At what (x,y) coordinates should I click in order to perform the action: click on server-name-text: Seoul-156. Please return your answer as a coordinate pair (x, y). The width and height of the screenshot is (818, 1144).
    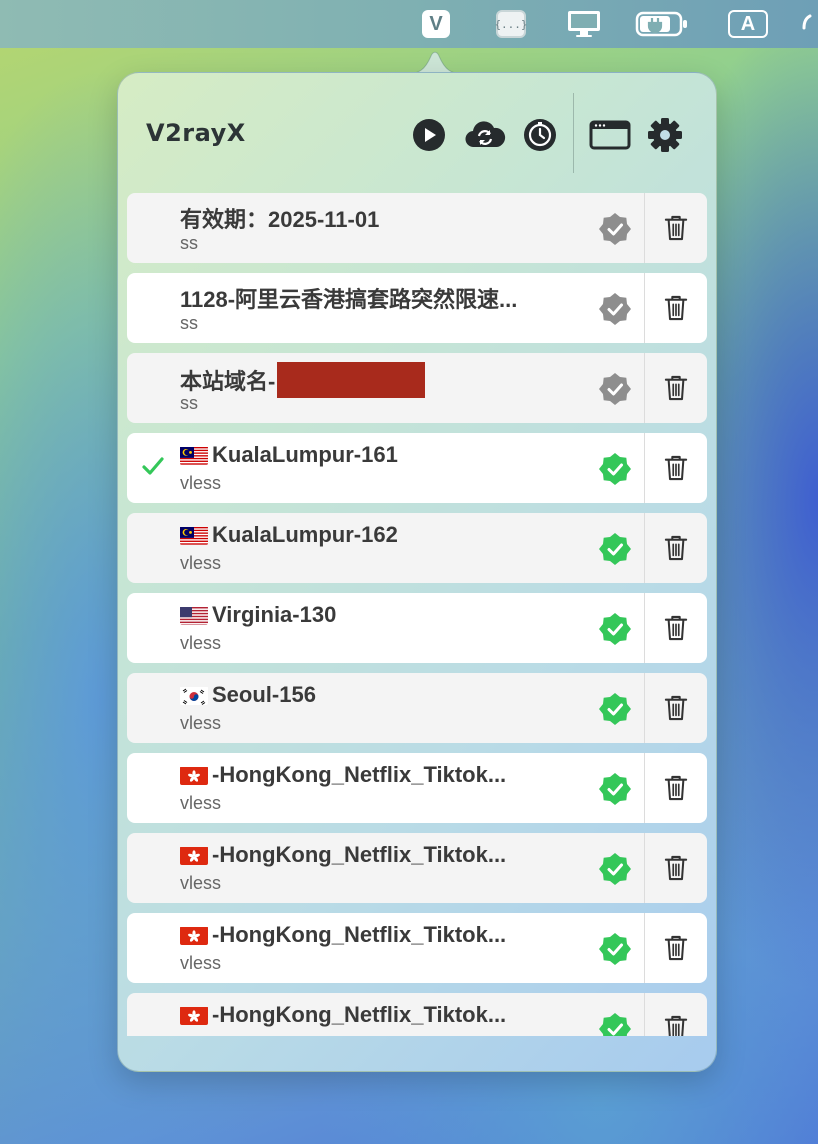
    Looking at the image, I should click on (264, 694).